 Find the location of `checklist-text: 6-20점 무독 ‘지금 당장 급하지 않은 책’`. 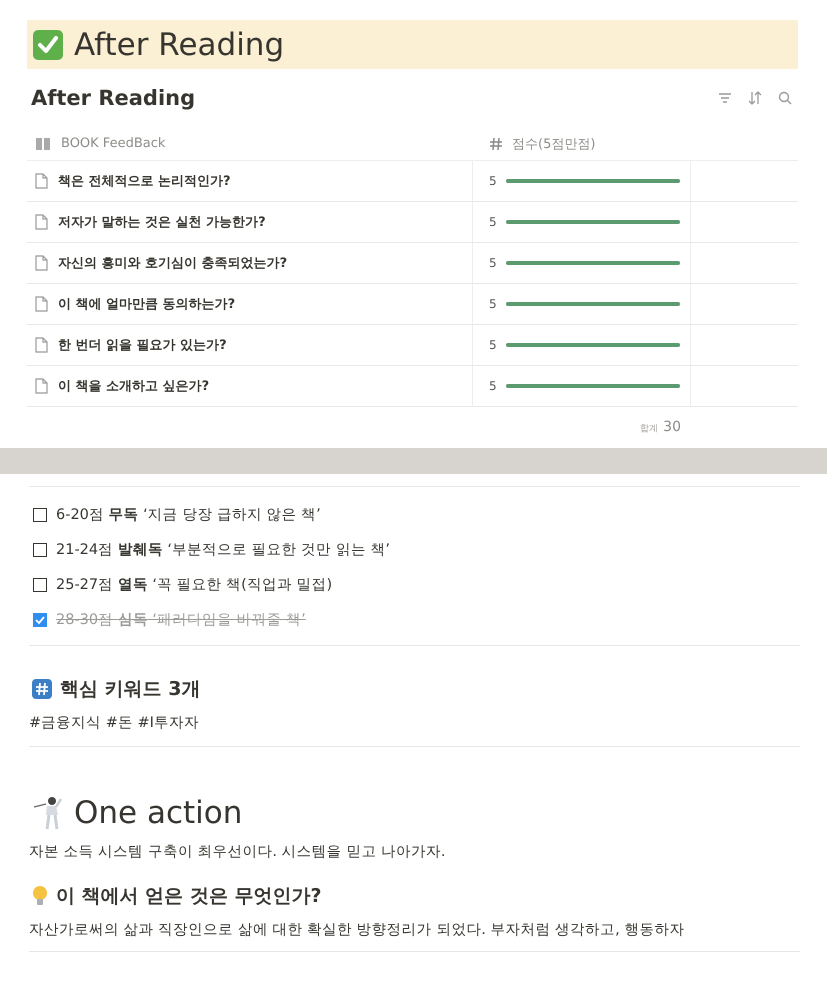

checklist-text: 6-20점 무독 ‘지금 당장 급하지 않은 책’ is located at coordinates (188, 515).